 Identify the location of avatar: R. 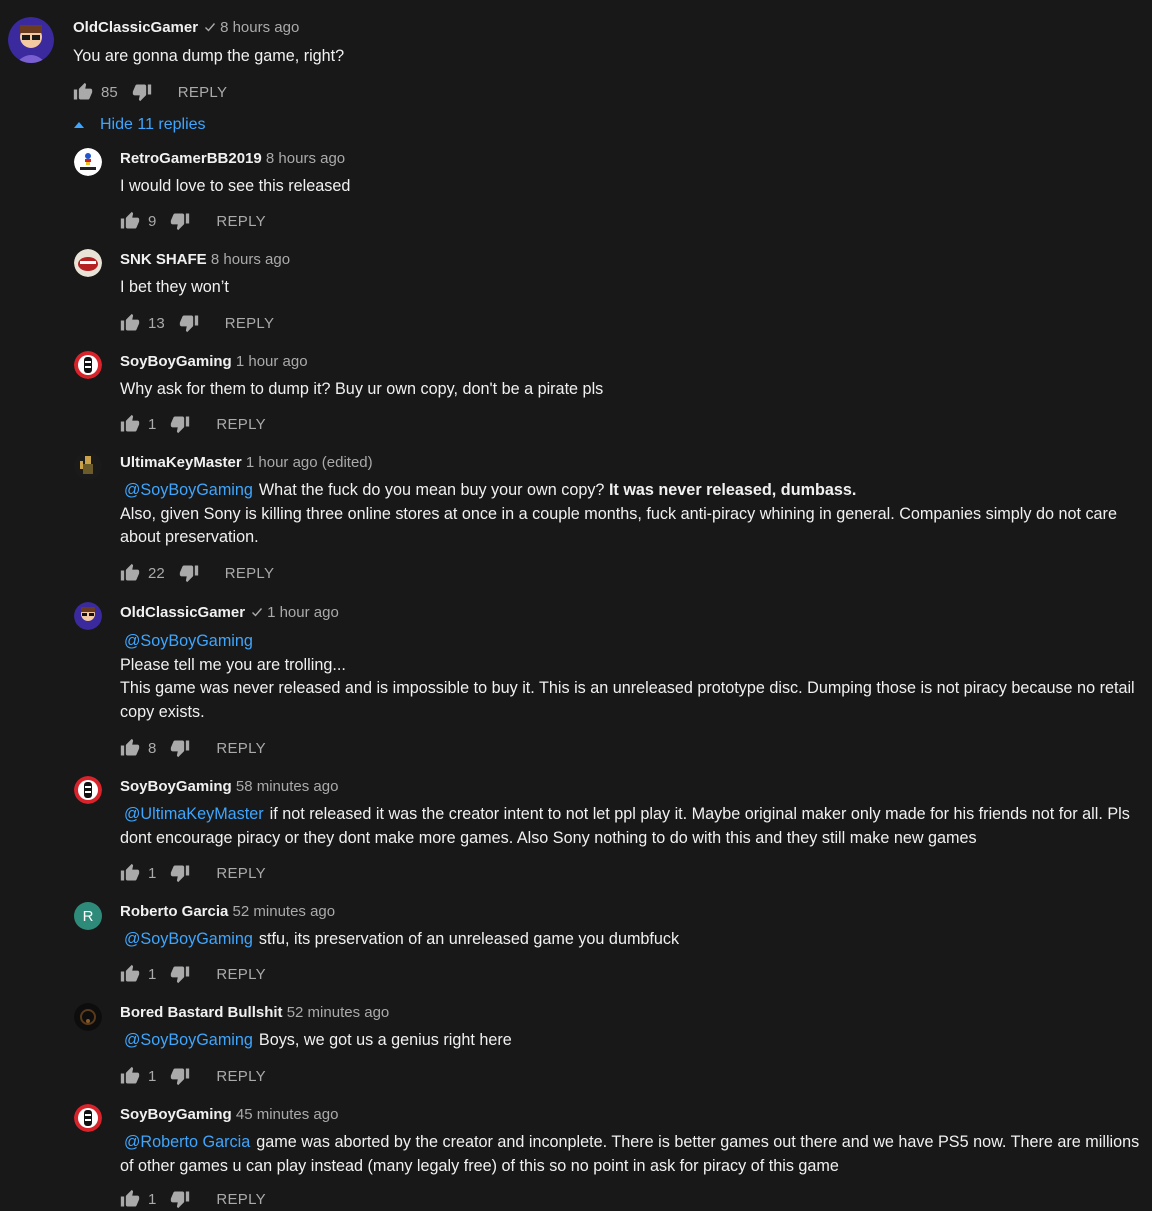
(88, 916).